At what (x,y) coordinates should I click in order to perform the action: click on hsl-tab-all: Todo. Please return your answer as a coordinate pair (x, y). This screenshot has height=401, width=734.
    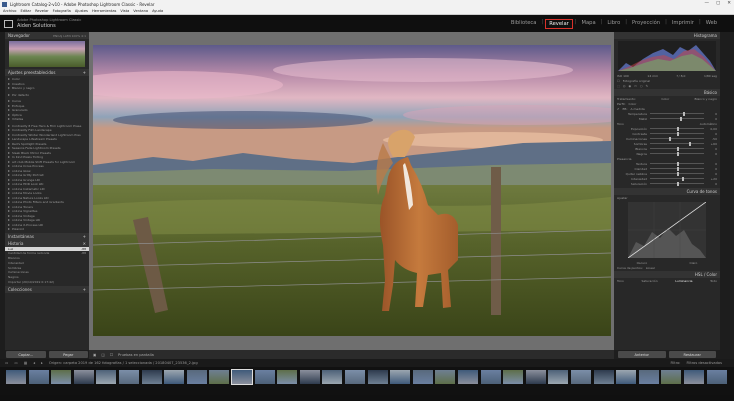
    Looking at the image, I should click on (713, 281).